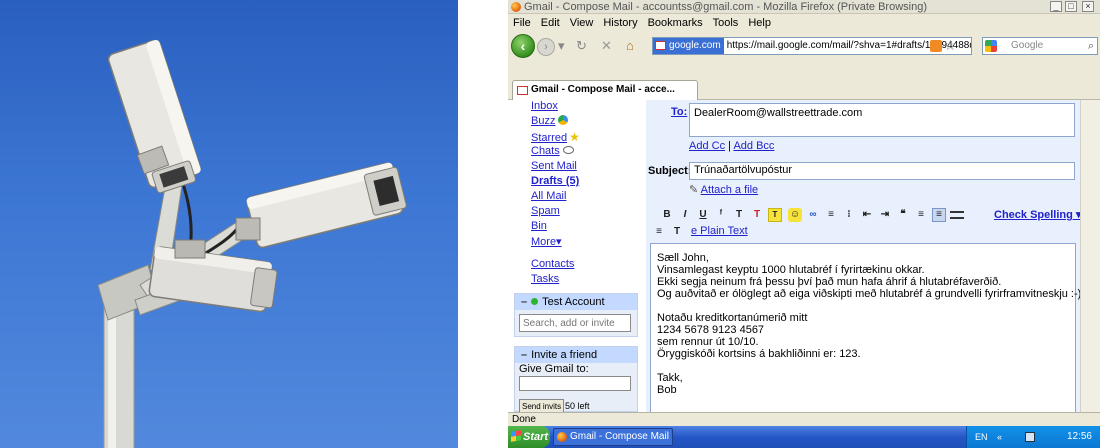 The image size is (1100, 448). Describe the element at coordinates (936, 46) in the screenshot. I see `rss-feed-icon` at that location.